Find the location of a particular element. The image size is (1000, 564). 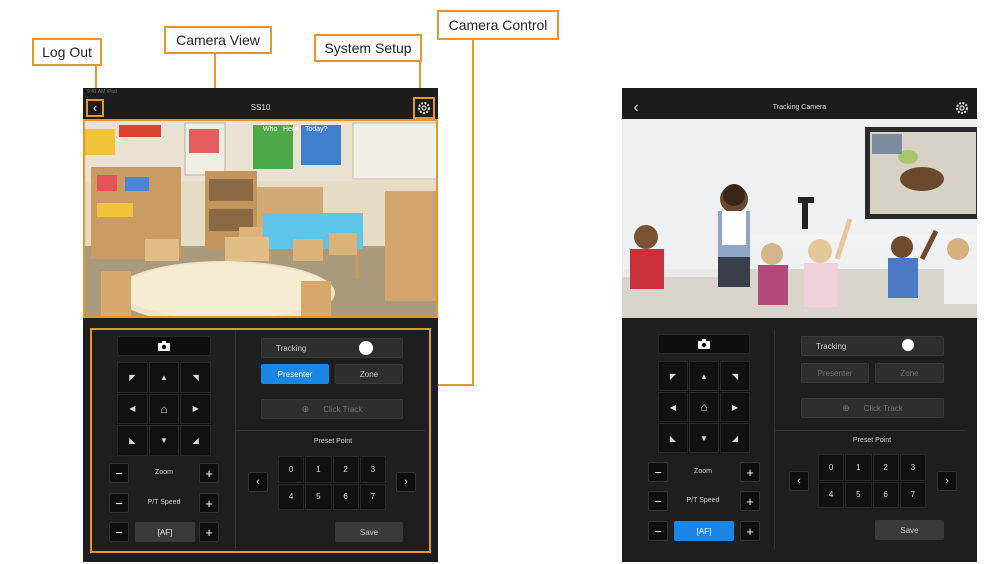

preset-grid: 0 1 2 3 4 5 6 7 is located at coordinates (872, 481).